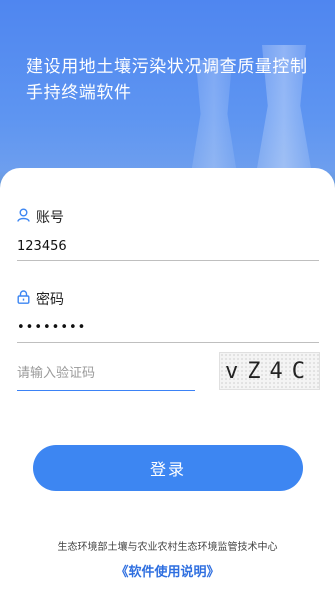 This screenshot has width=335, height=600. Describe the element at coordinates (26, 217) in the screenshot. I see `user-icon` at that location.